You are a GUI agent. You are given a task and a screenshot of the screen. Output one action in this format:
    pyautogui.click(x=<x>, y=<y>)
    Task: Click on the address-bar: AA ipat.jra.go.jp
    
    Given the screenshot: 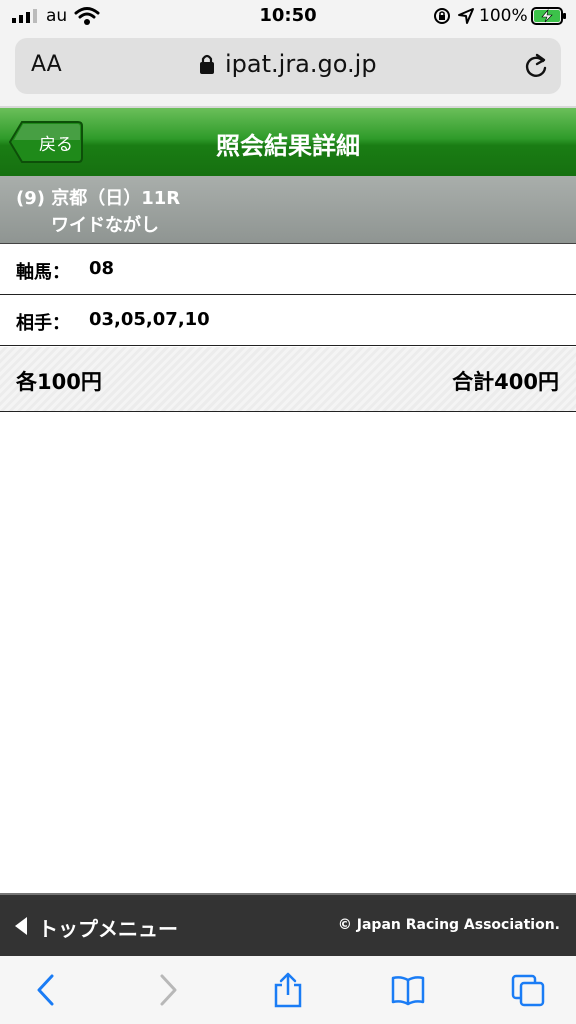 What is the action you would take?
    pyautogui.click(x=288, y=66)
    